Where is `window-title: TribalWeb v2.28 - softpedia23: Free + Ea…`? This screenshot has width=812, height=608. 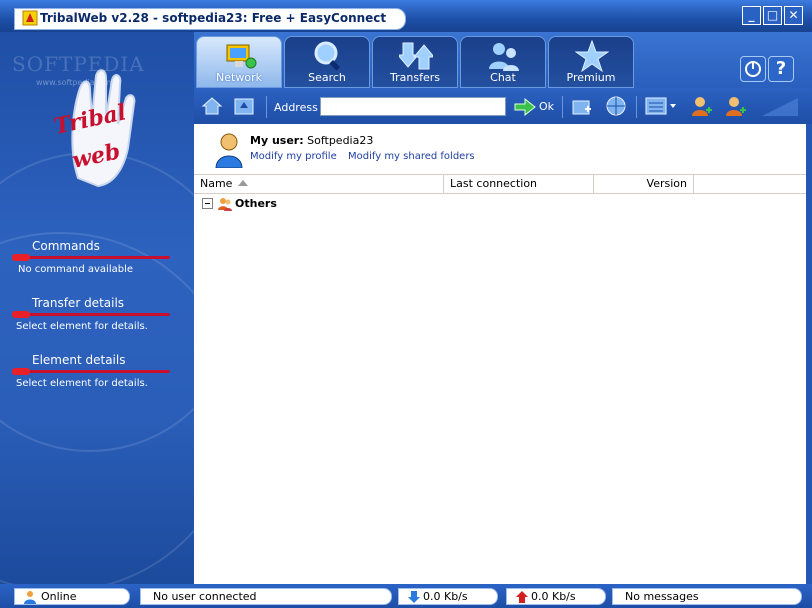 window-title: TribalWeb v2.28 - softpedia23: Free + Ea… is located at coordinates (213, 18).